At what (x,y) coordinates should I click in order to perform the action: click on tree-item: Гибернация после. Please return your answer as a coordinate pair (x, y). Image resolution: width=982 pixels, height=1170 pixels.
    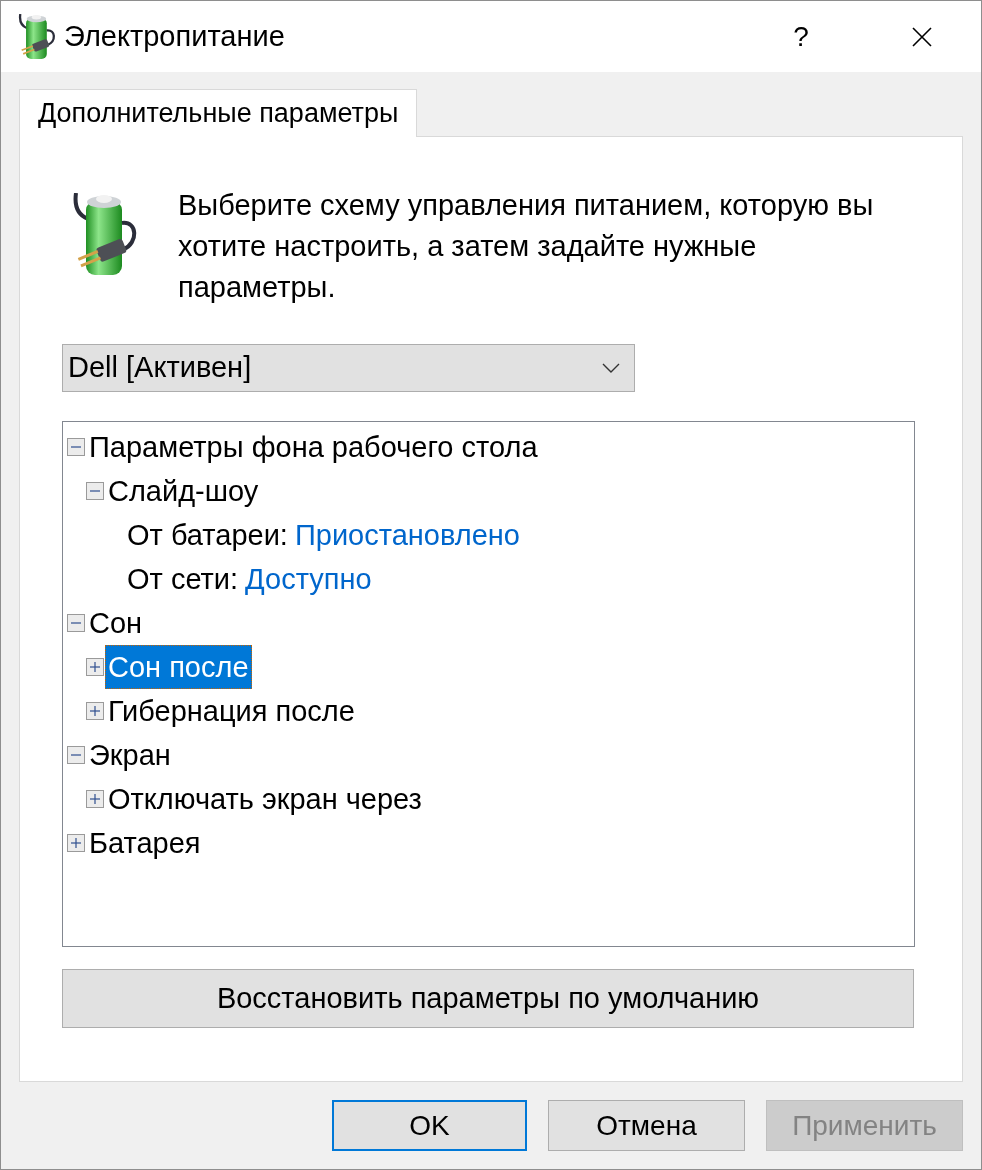
    Looking at the image, I should click on (231, 711).